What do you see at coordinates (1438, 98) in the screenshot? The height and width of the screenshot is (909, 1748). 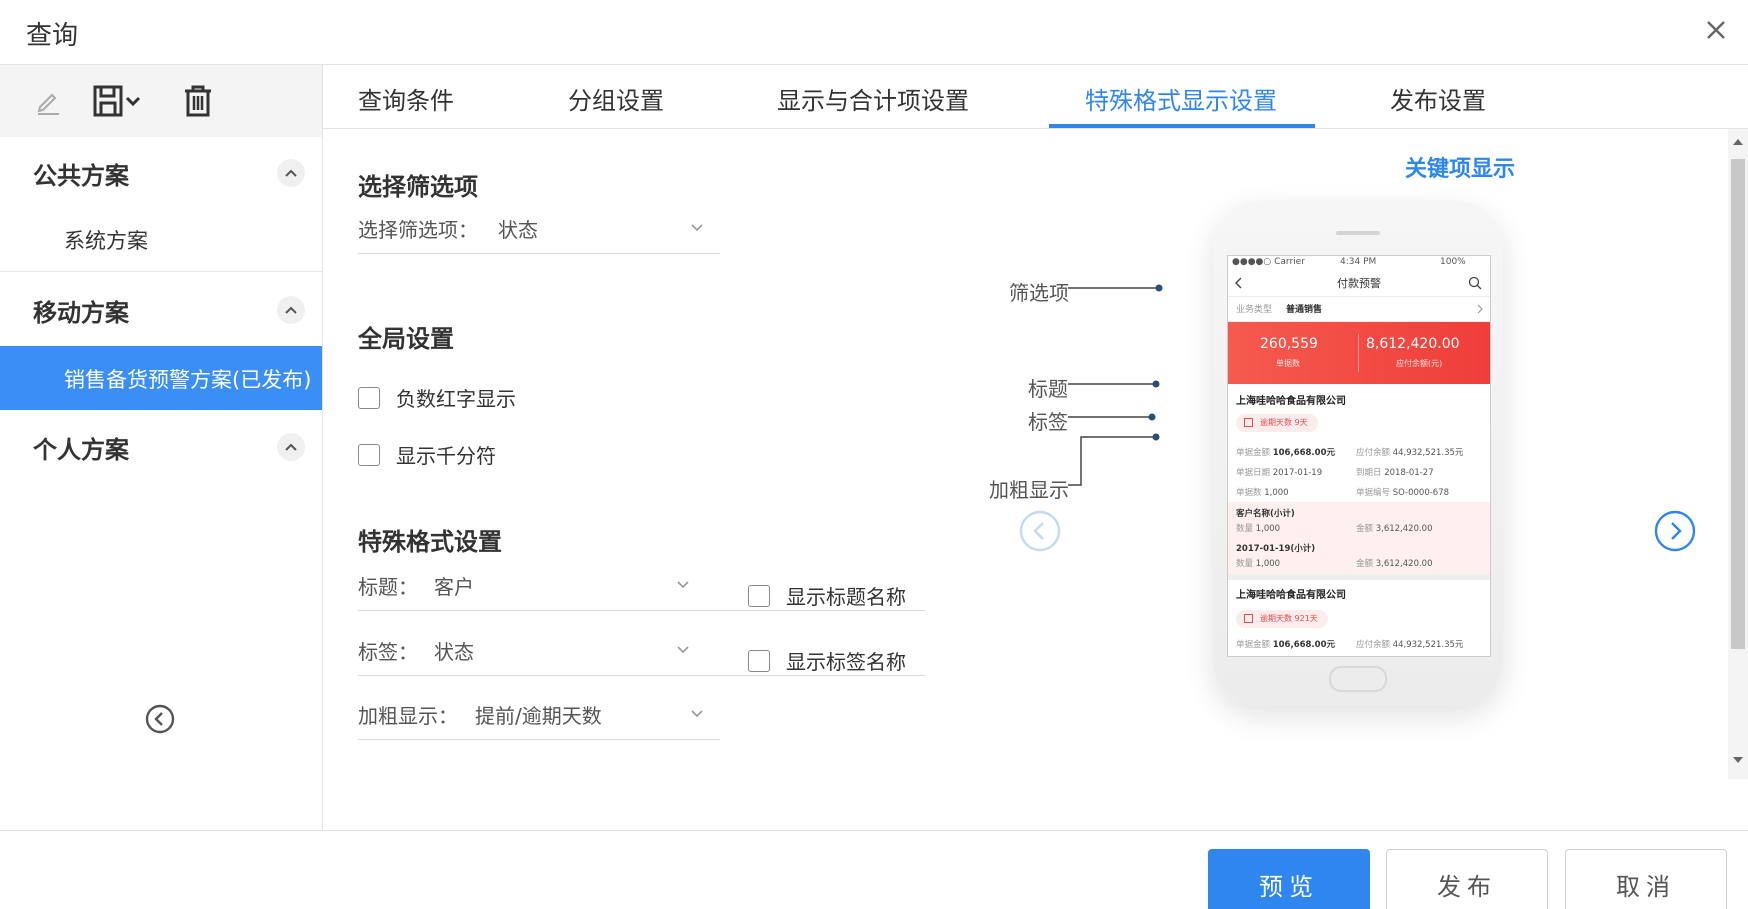 I see `tab-publish: 发布设置` at bounding box center [1438, 98].